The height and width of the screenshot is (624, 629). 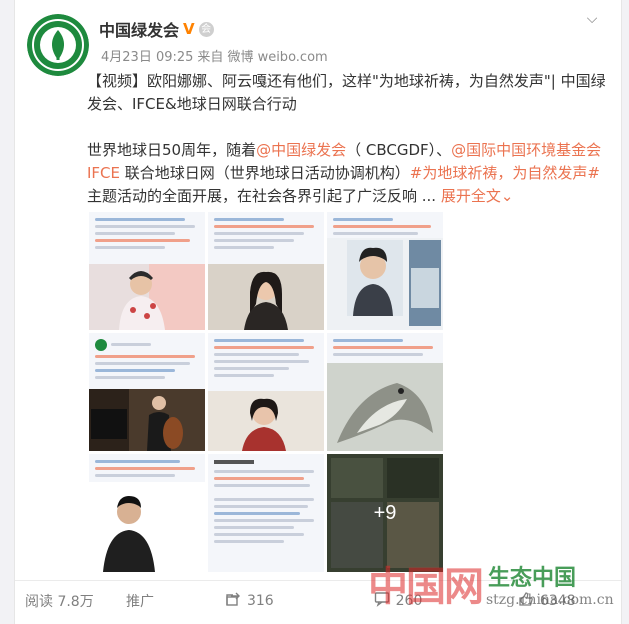 What do you see at coordinates (59, 601) in the screenshot?
I see `read-count: 阅读 7.8万` at bounding box center [59, 601].